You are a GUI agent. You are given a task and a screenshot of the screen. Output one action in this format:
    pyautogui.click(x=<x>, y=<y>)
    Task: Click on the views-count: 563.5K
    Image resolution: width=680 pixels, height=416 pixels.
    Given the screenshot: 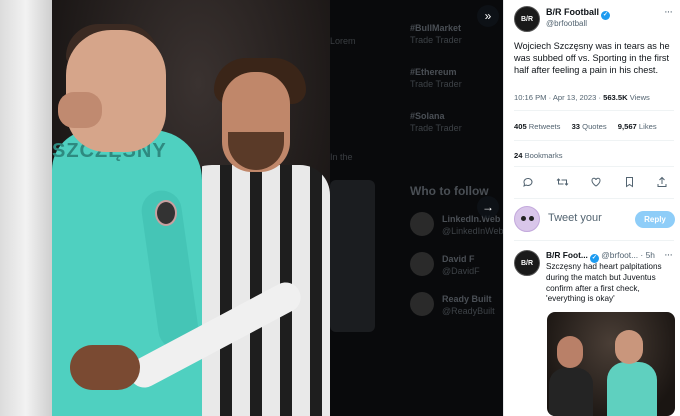 What is the action you would take?
    pyautogui.click(x=615, y=97)
    